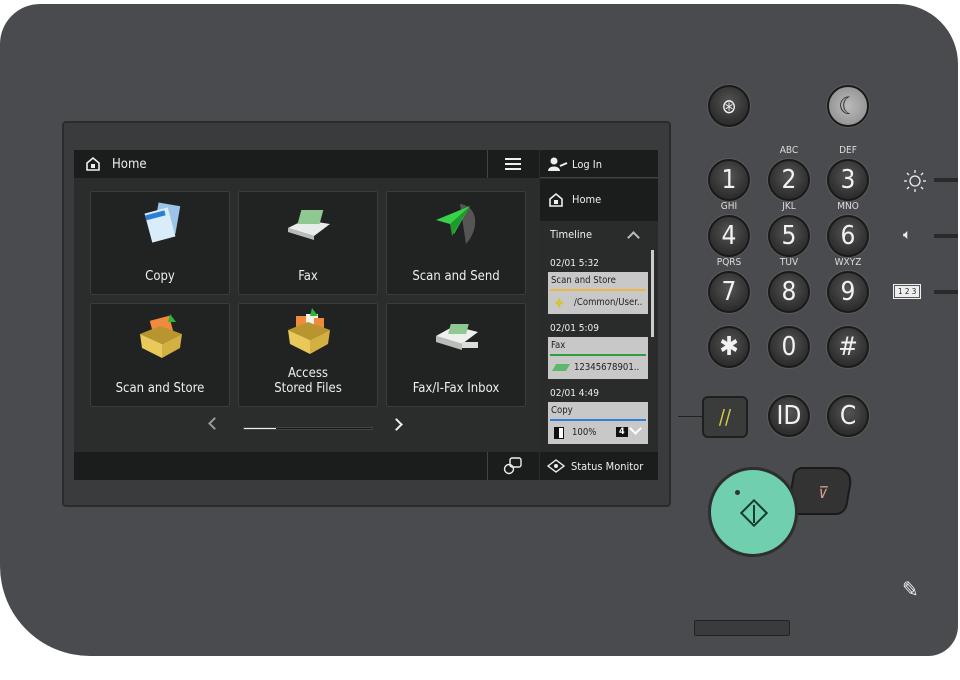 This screenshot has width=960, height=680. Describe the element at coordinates (789, 416) in the screenshot. I see `id-button: ID` at that location.